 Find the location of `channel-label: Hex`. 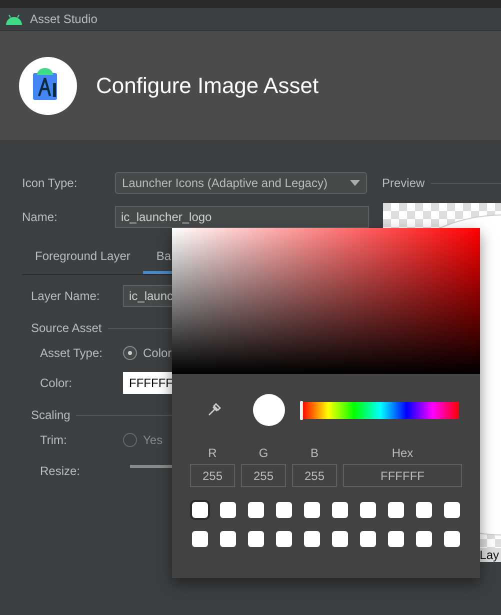

channel-label: Hex is located at coordinates (403, 453).